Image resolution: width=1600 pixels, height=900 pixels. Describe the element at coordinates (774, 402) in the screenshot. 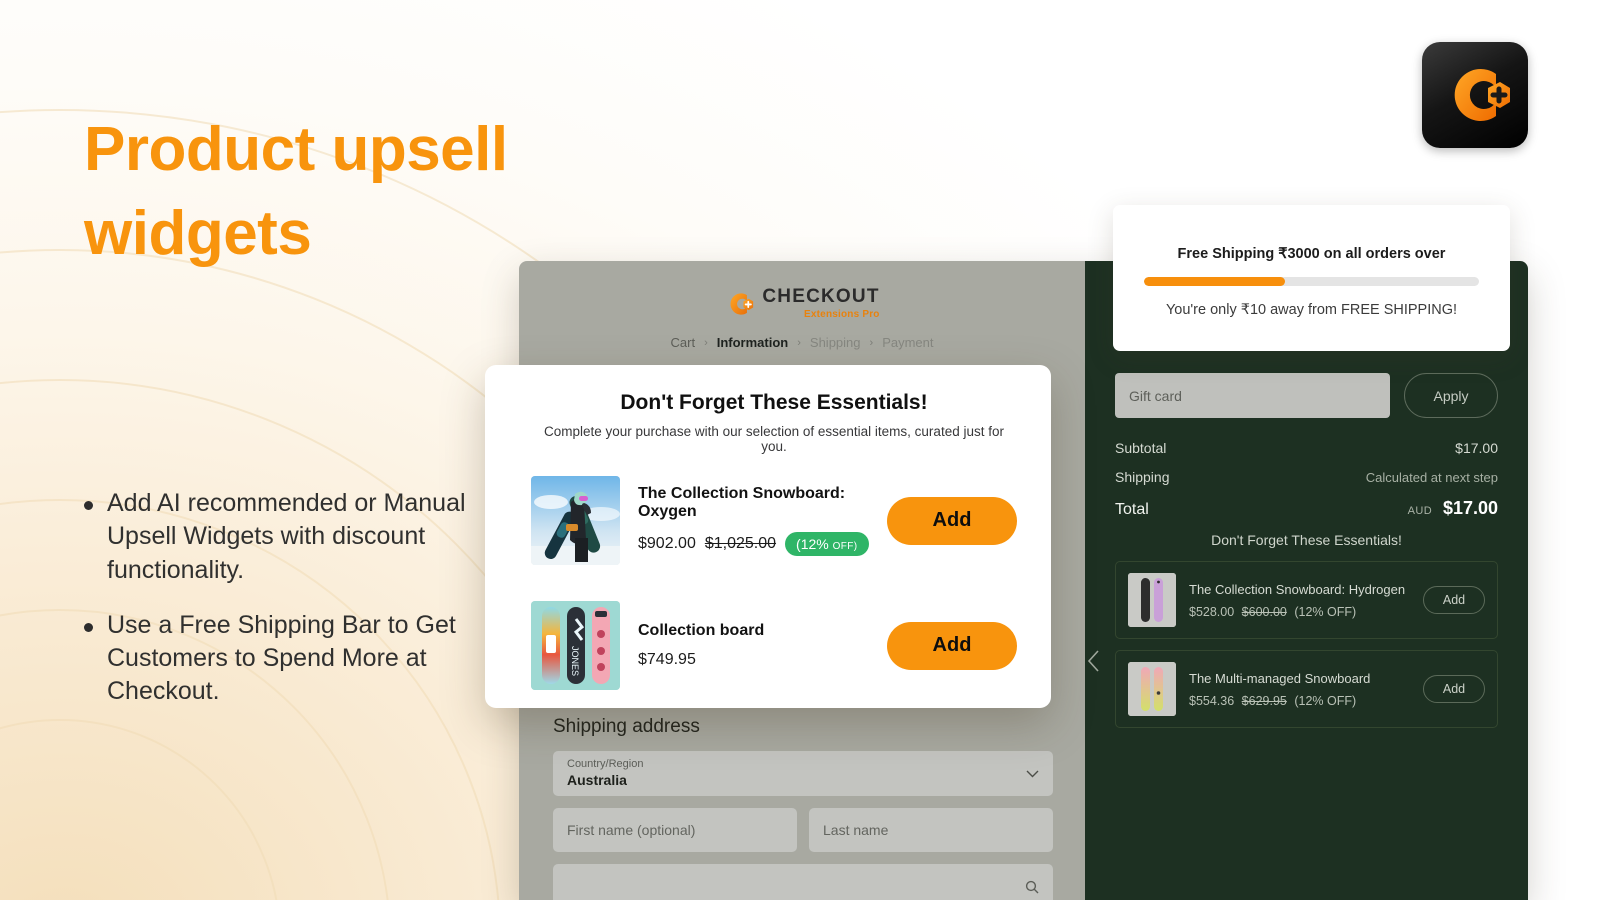

I see `upsell-modal-title: Don't Forget These Essentials!` at that location.